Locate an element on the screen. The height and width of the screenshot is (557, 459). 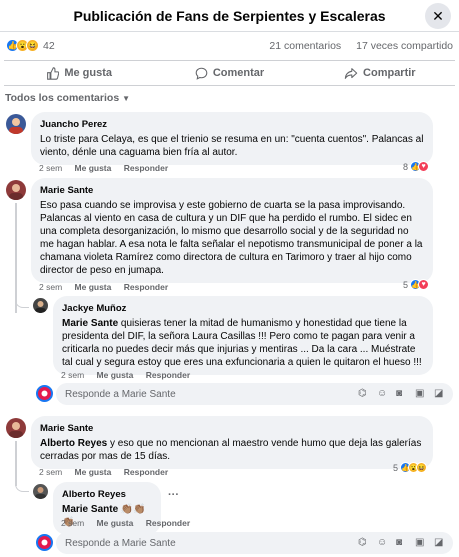
mention-link: Alberto Reyes is located at coordinates (73, 443).